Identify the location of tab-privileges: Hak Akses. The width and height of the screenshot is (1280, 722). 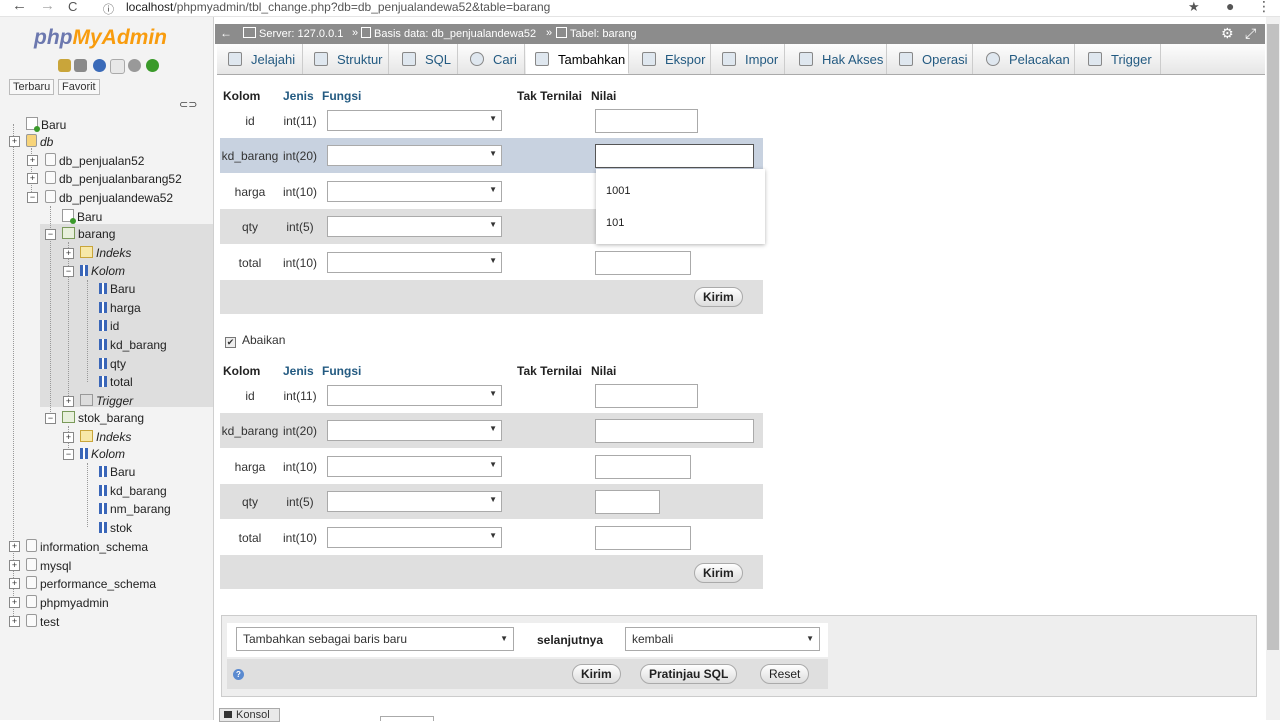
(836, 59).